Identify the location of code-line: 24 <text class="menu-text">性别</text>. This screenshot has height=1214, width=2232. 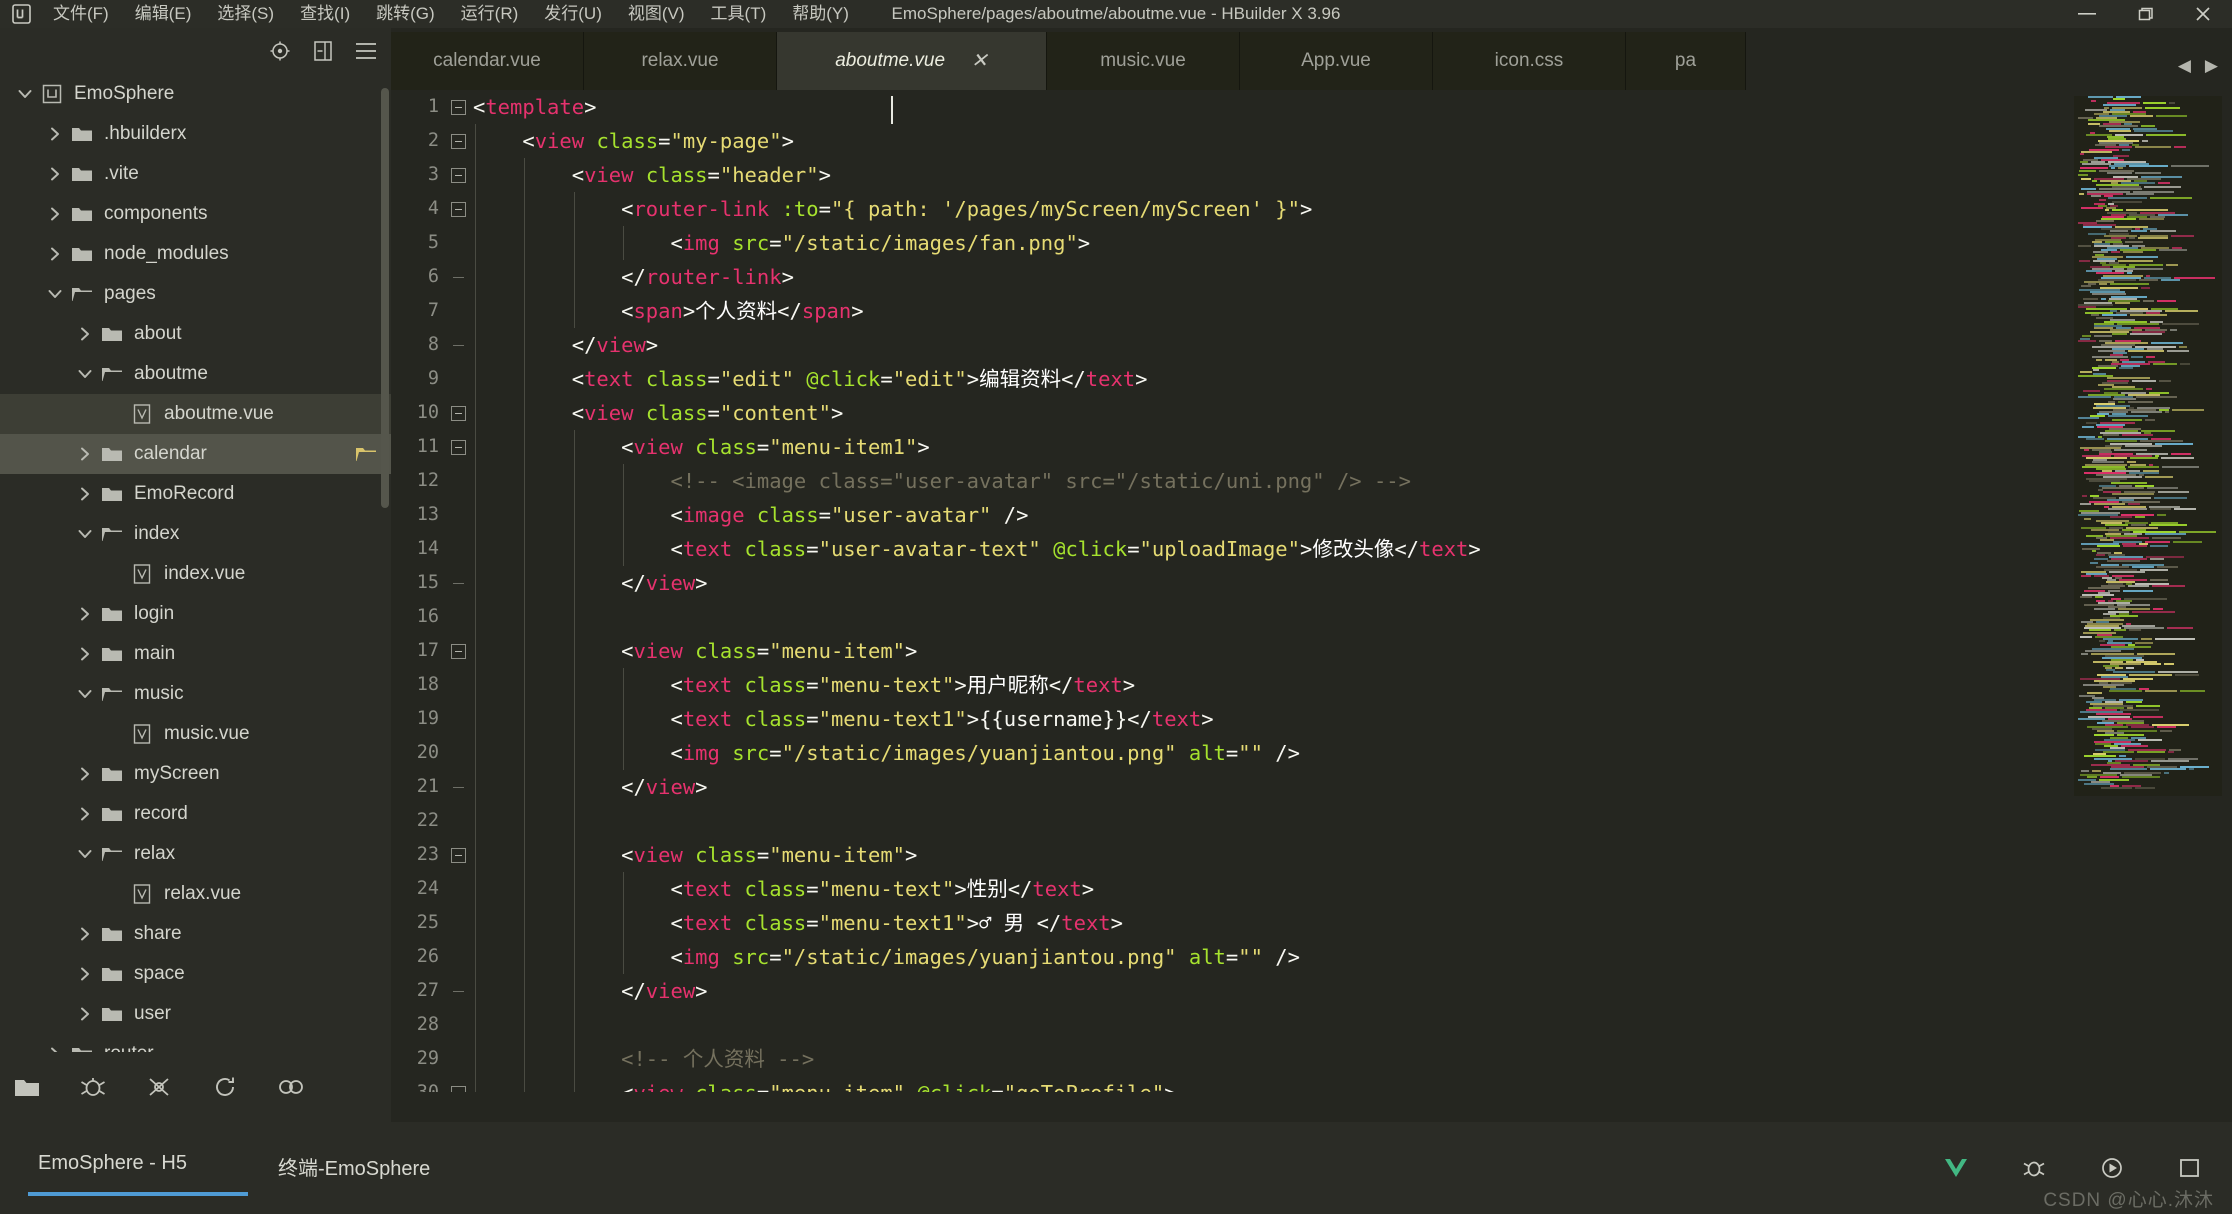
(1311, 889).